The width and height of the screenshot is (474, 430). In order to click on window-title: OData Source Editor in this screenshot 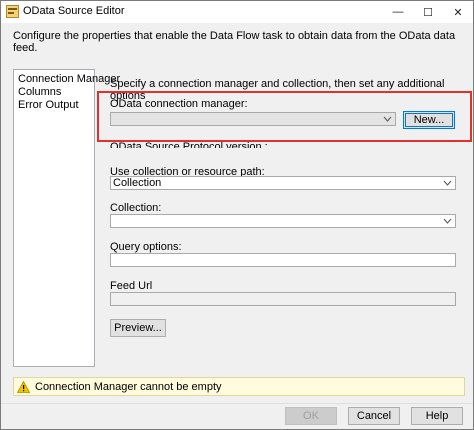, I will do `click(74, 11)`.